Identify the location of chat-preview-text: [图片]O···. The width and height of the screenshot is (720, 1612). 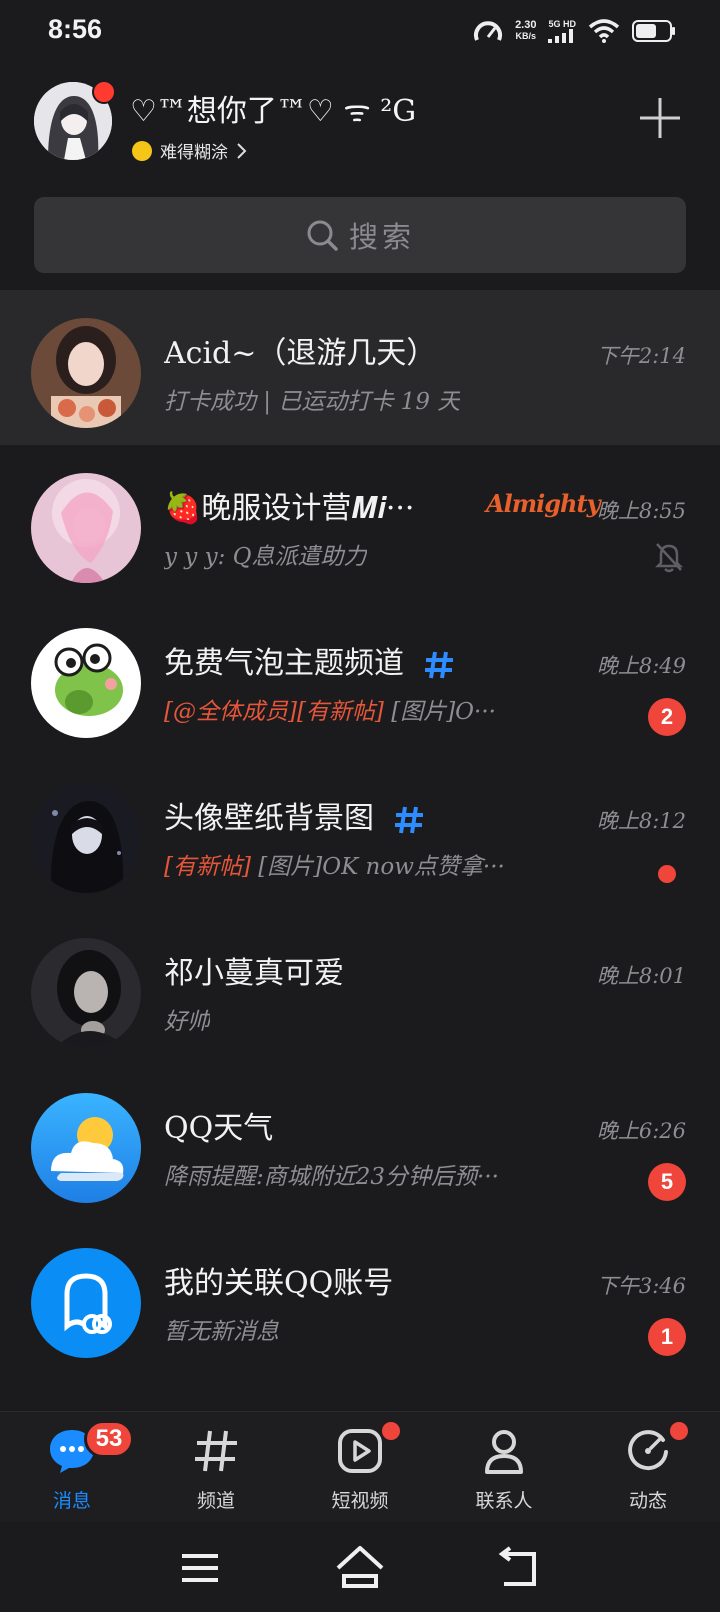
(439, 712).